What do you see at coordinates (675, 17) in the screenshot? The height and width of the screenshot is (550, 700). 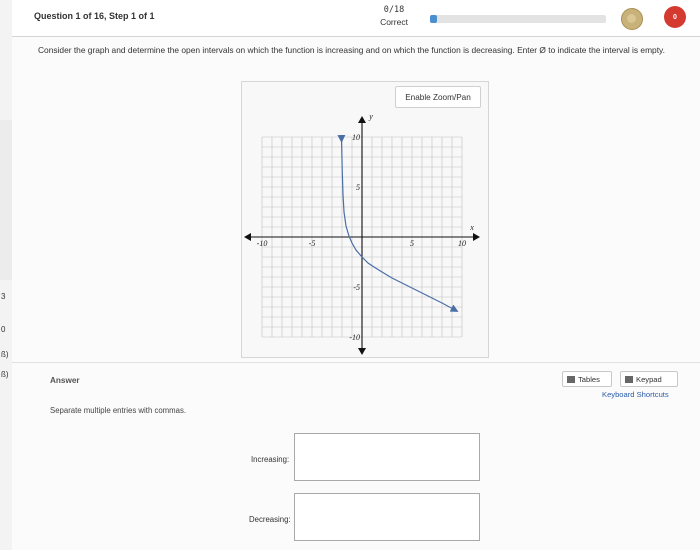 I see `notification-badge: 0` at bounding box center [675, 17].